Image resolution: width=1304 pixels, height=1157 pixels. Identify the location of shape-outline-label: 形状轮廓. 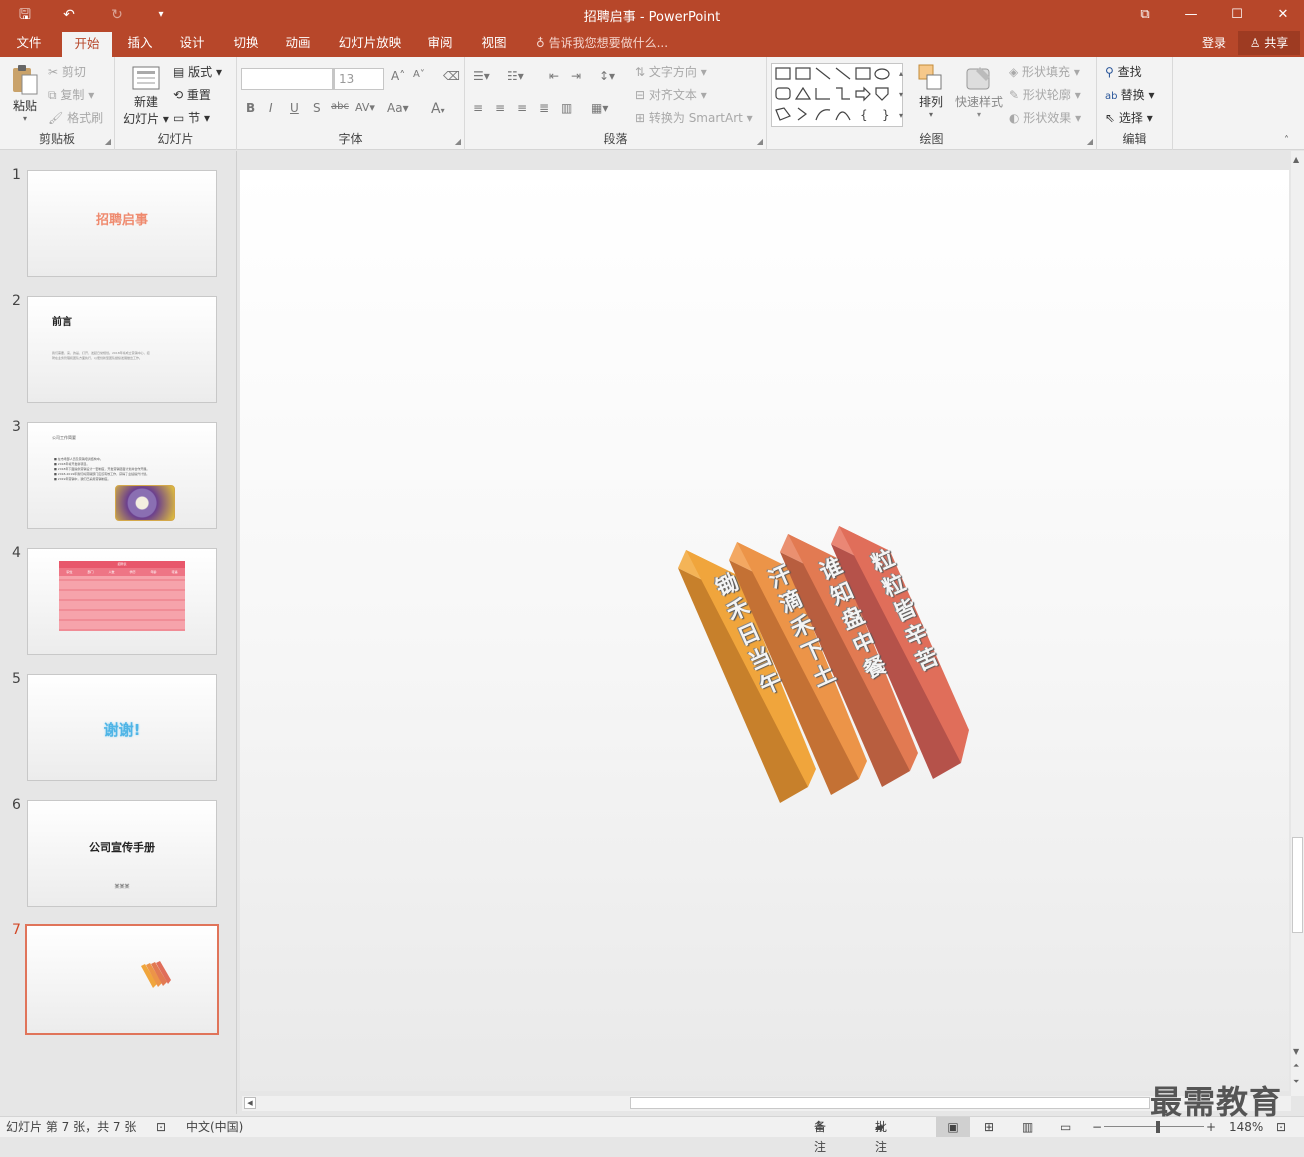
(1046, 95).